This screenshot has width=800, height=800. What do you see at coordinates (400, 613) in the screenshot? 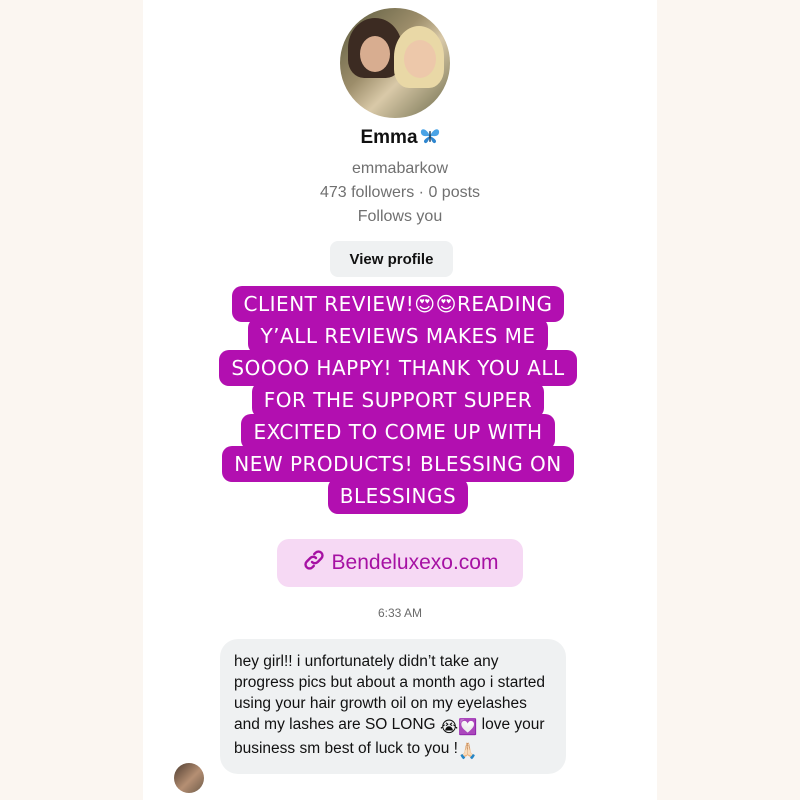
I see `message-timestamp: 6:33 AM` at bounding box center [400, 613].